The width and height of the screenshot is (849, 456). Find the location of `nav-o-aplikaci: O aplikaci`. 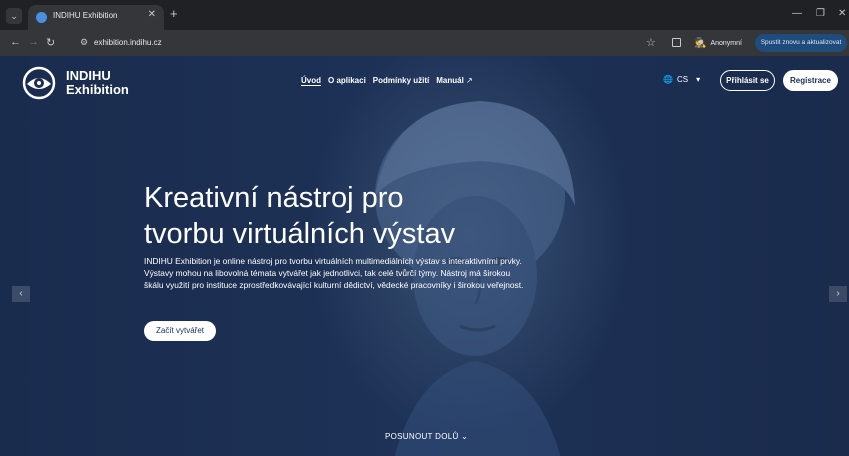

nav-o-aplikaci: O aplikaci is located at coordinates (347, 80).